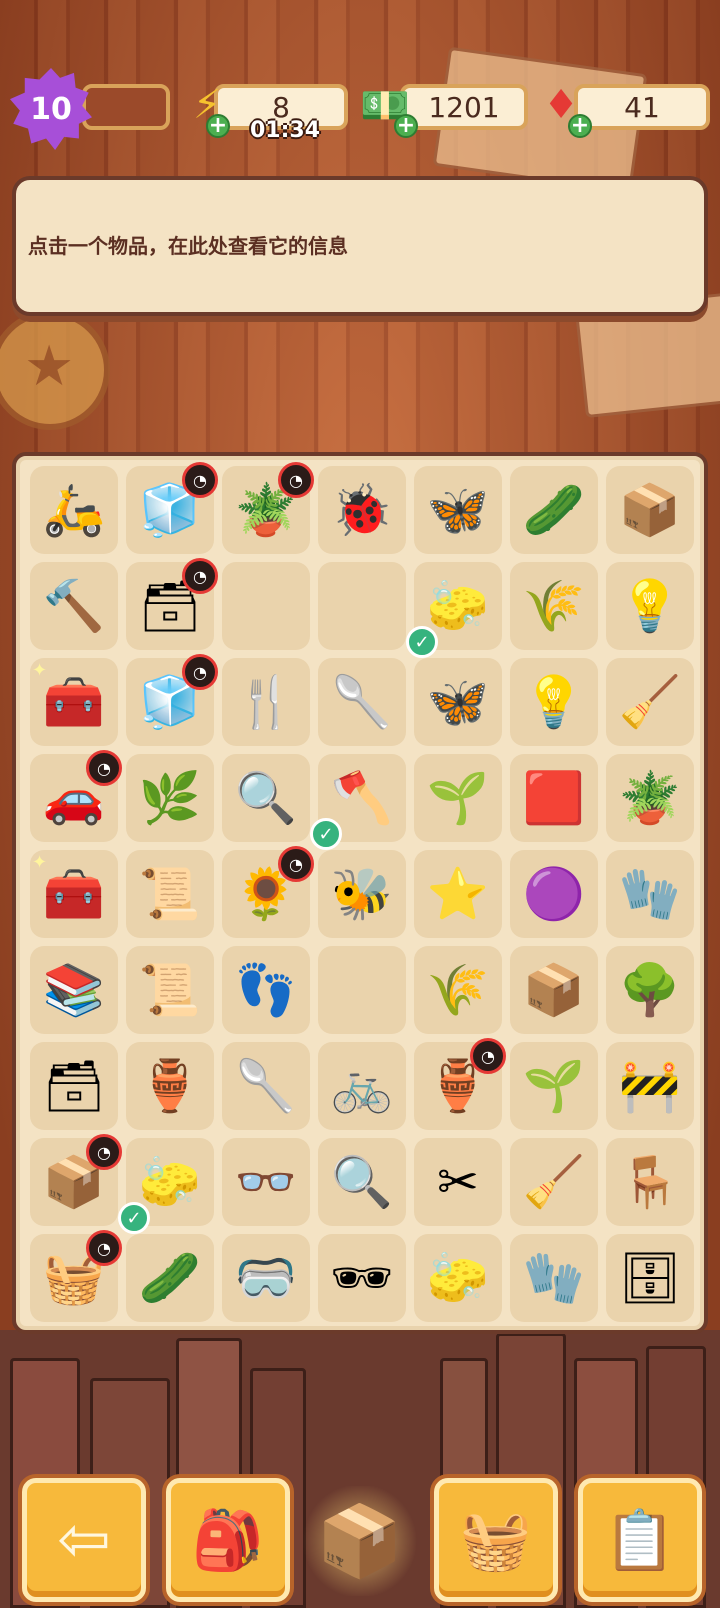 The height and width of the screenshot is (1608, 720). Describe the element at coordinates (554, 1086) in the screenshot. I see `board-cell-seedling: 🌱` at that location.